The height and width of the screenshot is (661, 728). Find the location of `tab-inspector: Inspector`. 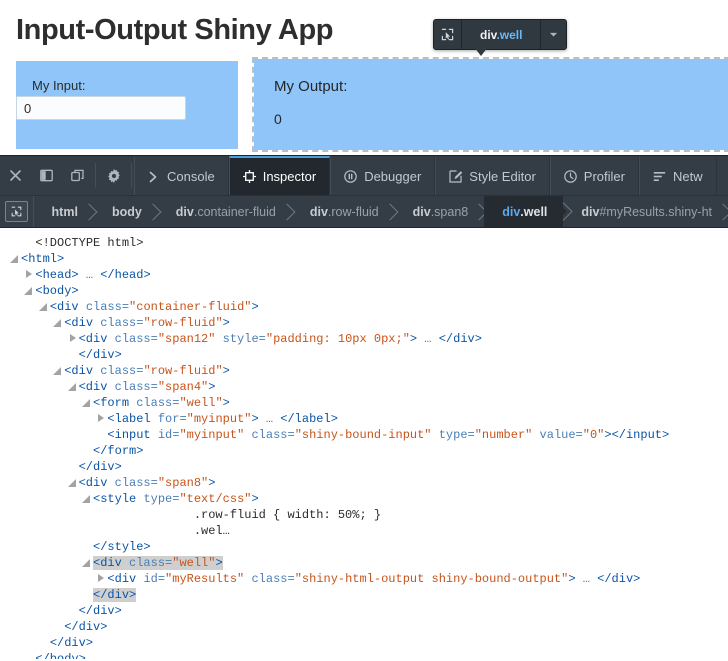

tab-inspector: Inspector is located at coordinates (279, 175).